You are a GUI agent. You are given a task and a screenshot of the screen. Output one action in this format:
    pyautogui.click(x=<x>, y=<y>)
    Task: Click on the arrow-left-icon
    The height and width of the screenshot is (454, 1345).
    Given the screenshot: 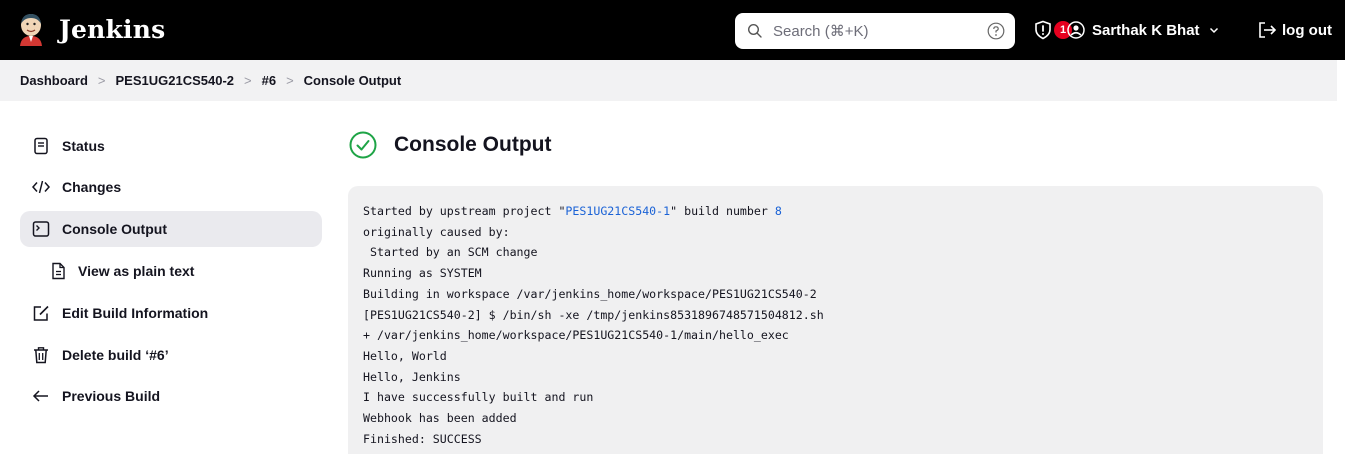 What is the action you would take?
    pyautogui.click(x=40, y=396)
    